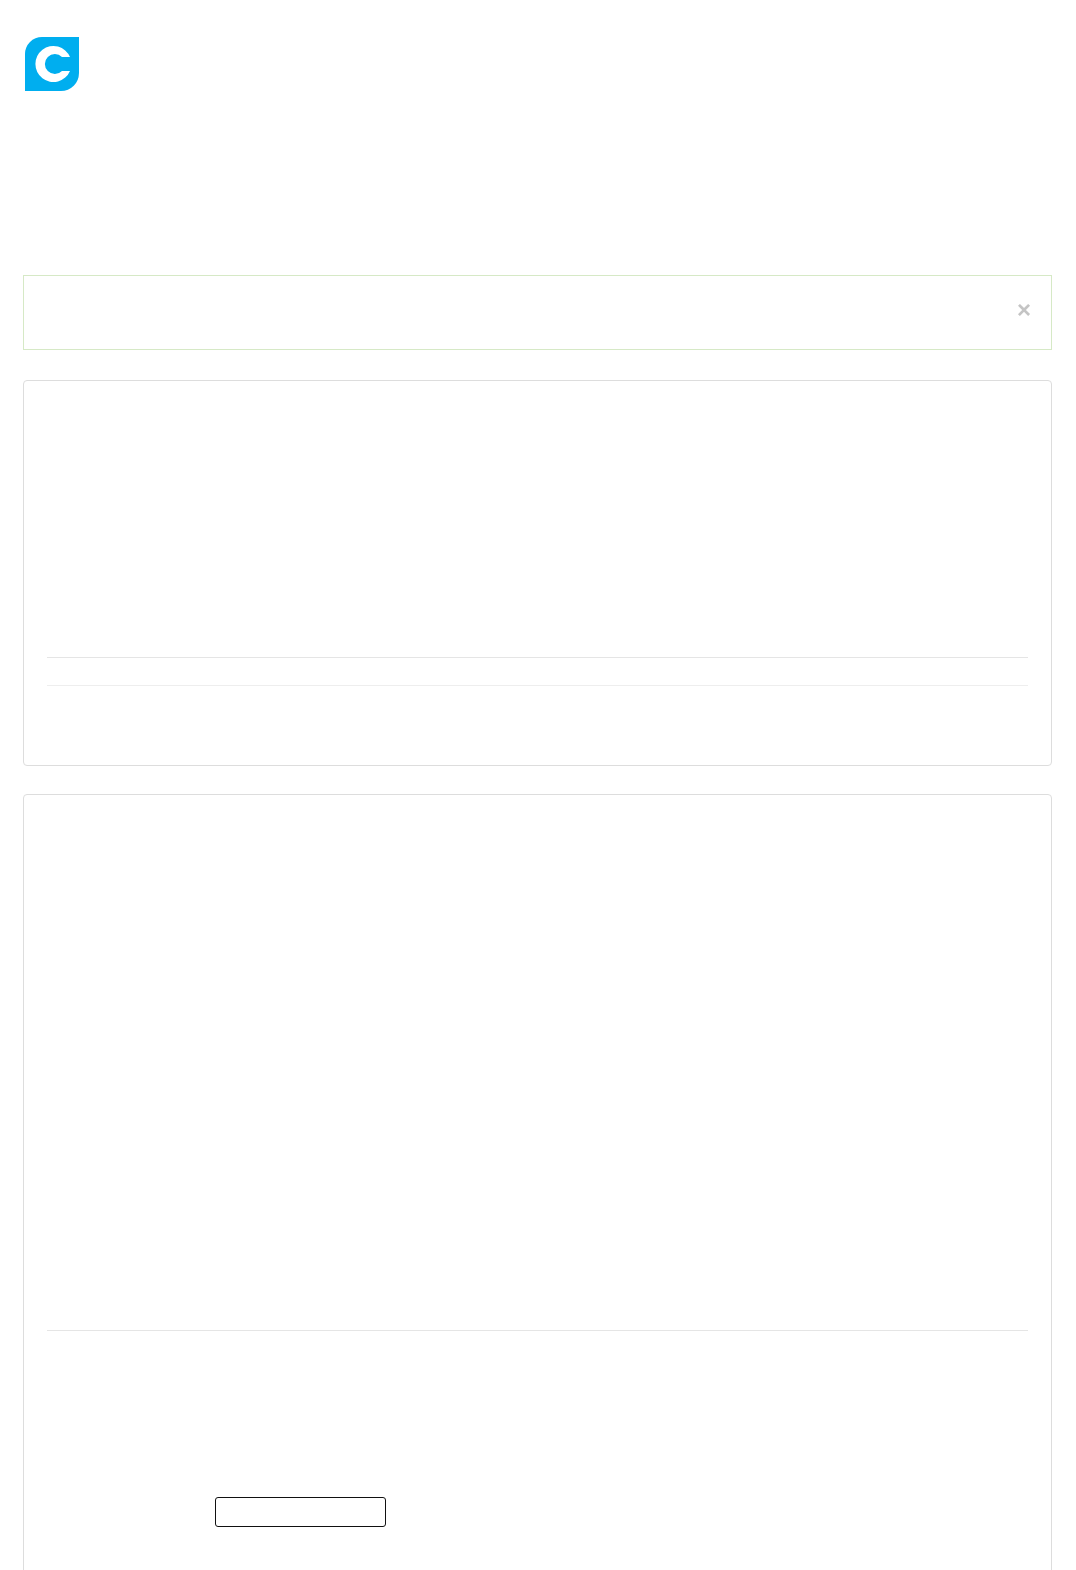 The width and height of the screenshot is (1076, 1570). Describe the element at coordinates (1024, 309) in the screenshot. I see `close-button: ×` at that location.